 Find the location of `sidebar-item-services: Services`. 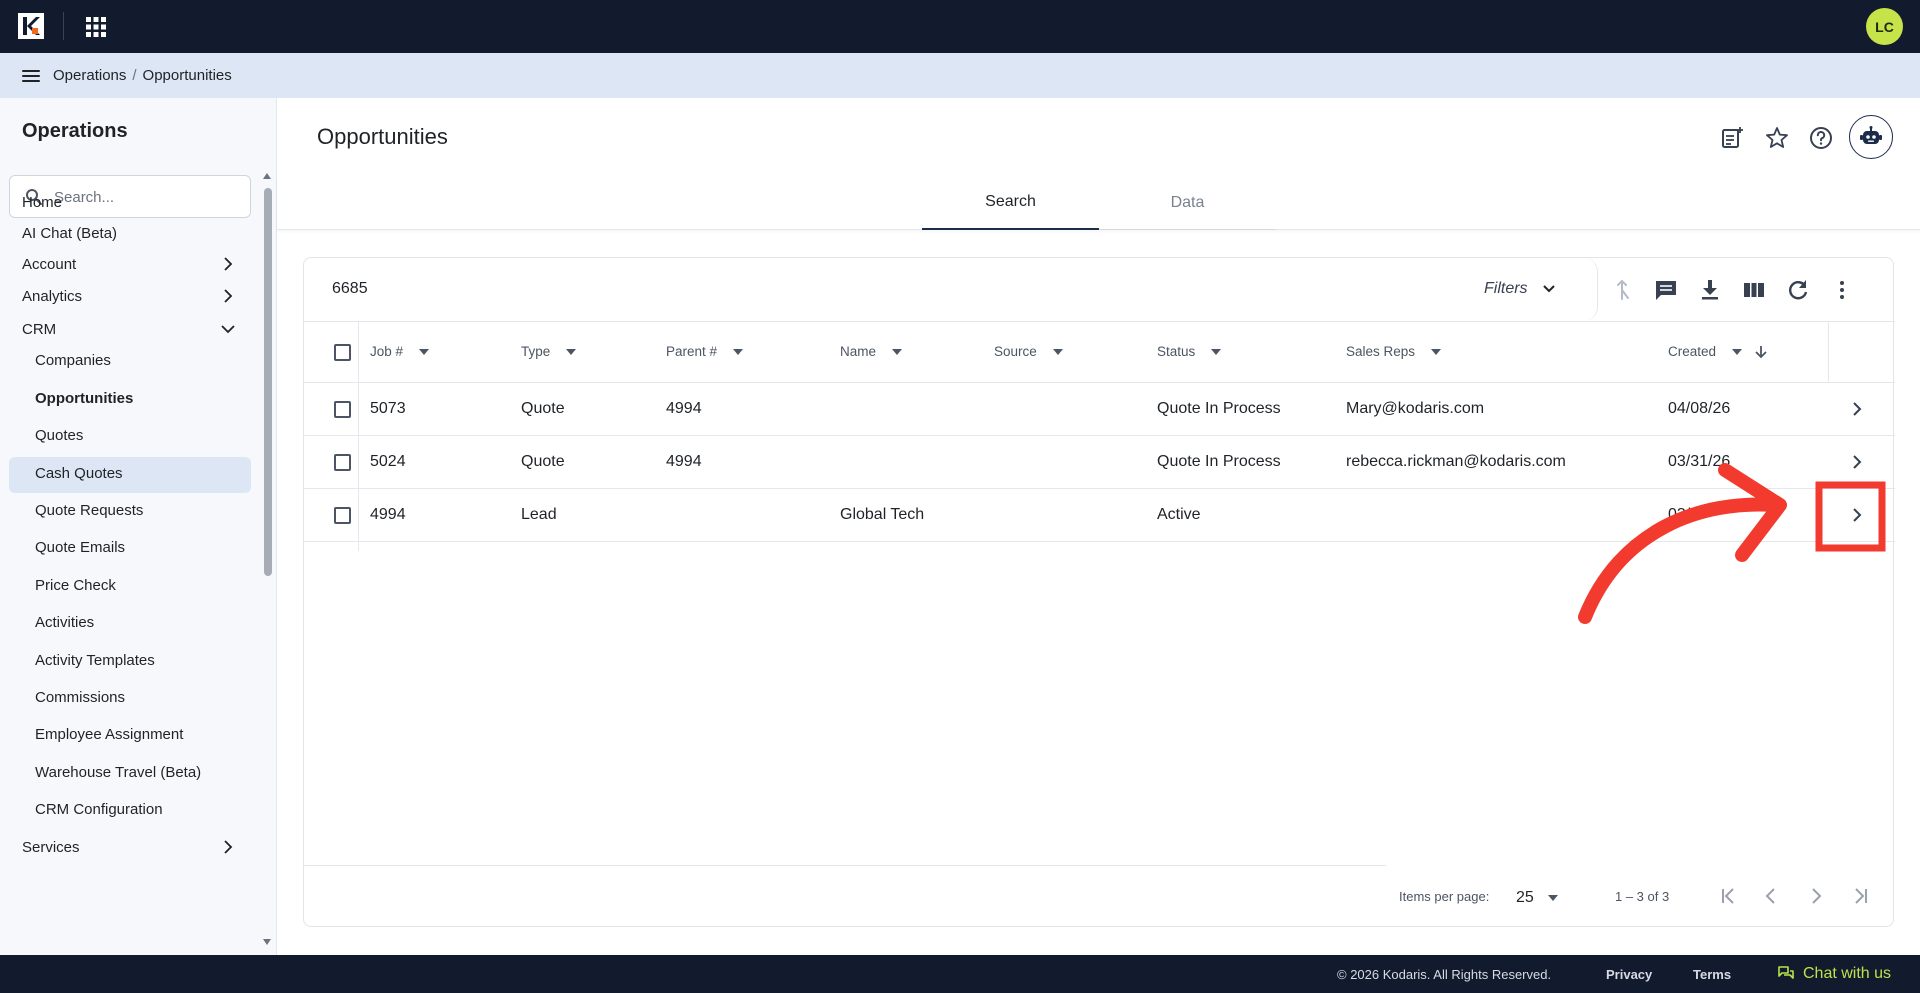

sidebar-item-services: Services is located at coordinates (51, 847).